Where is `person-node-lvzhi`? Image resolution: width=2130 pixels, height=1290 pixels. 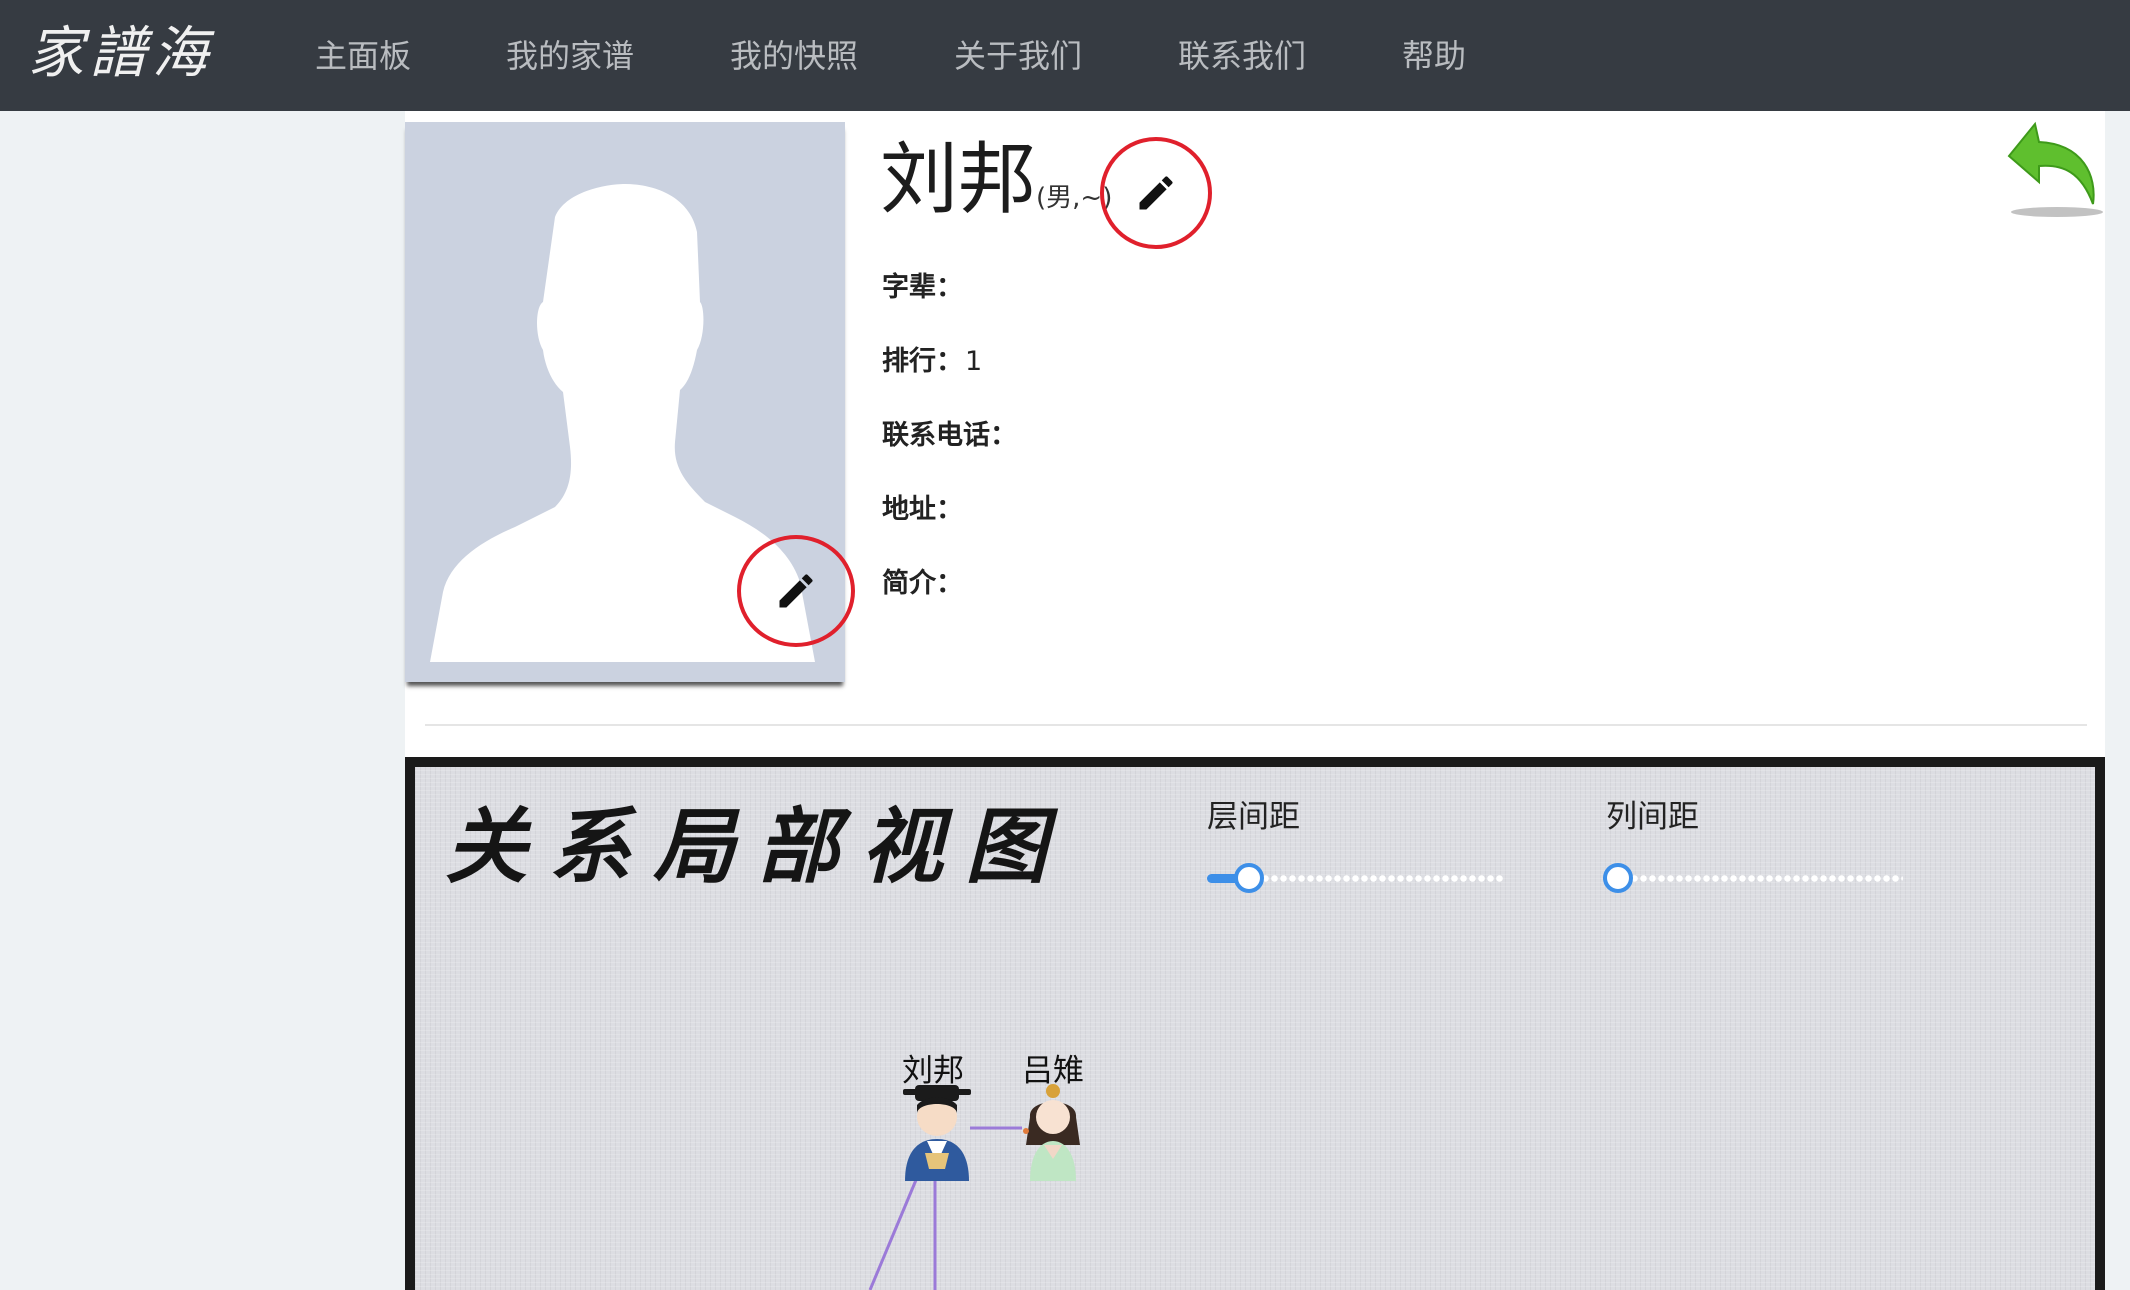 person-node-lvzhi is located at coordinates (1053, 1133).